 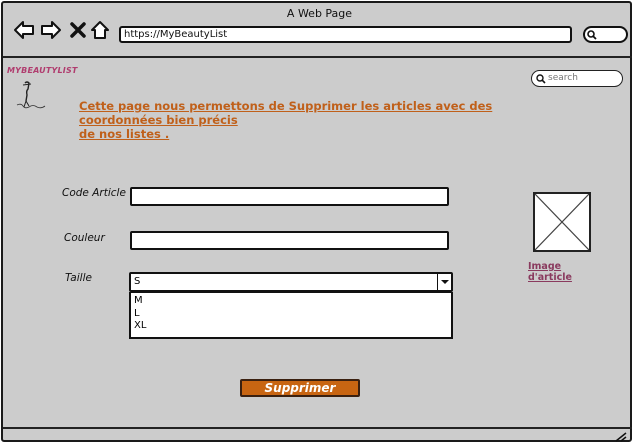 What do you see at coordinates (300, 388) in the screenshot?
I see `supprimer-button: Supprimer` at bounding box center [300, 388].